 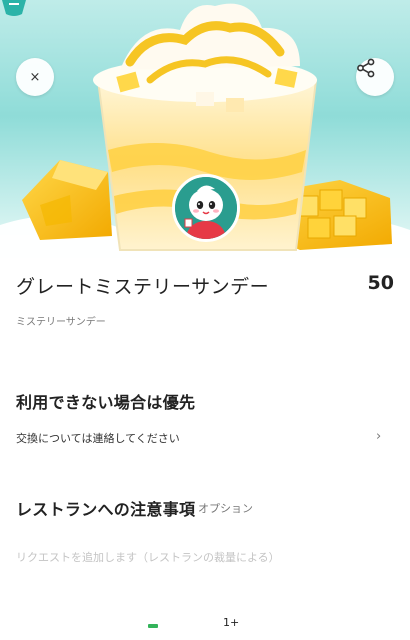 What do you see at coordinates (106, 509) in the screenshot?
I see `restaurant-notes-heading: レストランへの注意事項` at bounding box center [106, 509].